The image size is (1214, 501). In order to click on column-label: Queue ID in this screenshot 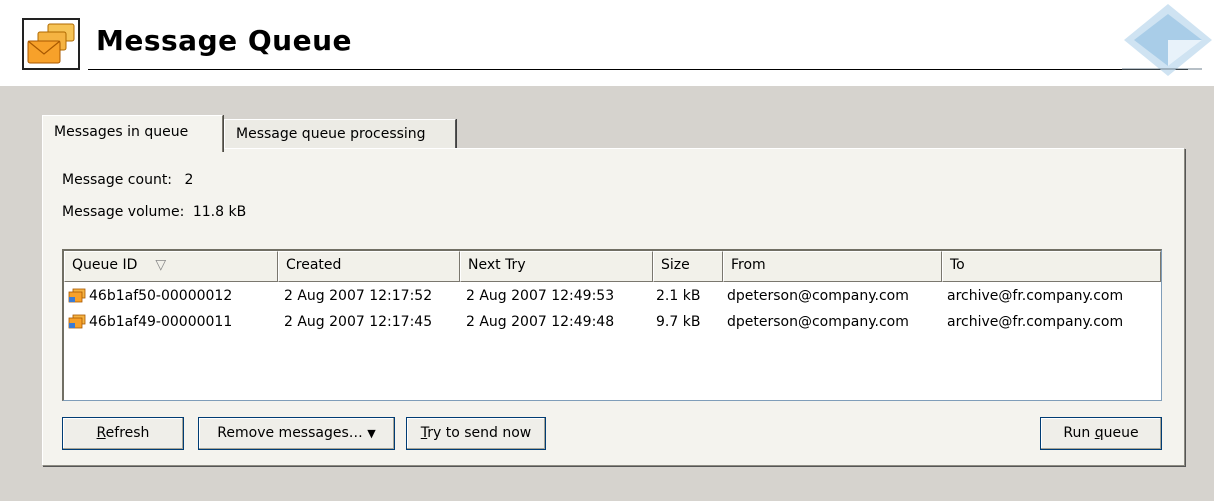, I will do `click(105, 265)`.